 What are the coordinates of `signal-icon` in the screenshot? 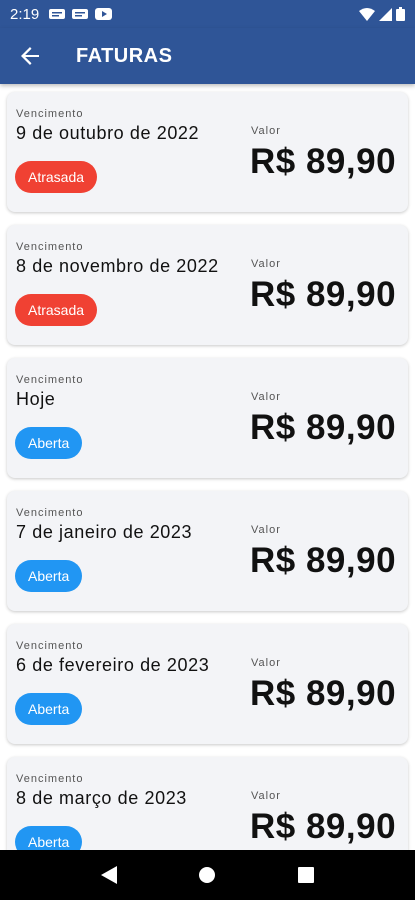 It's located at (385, 14).